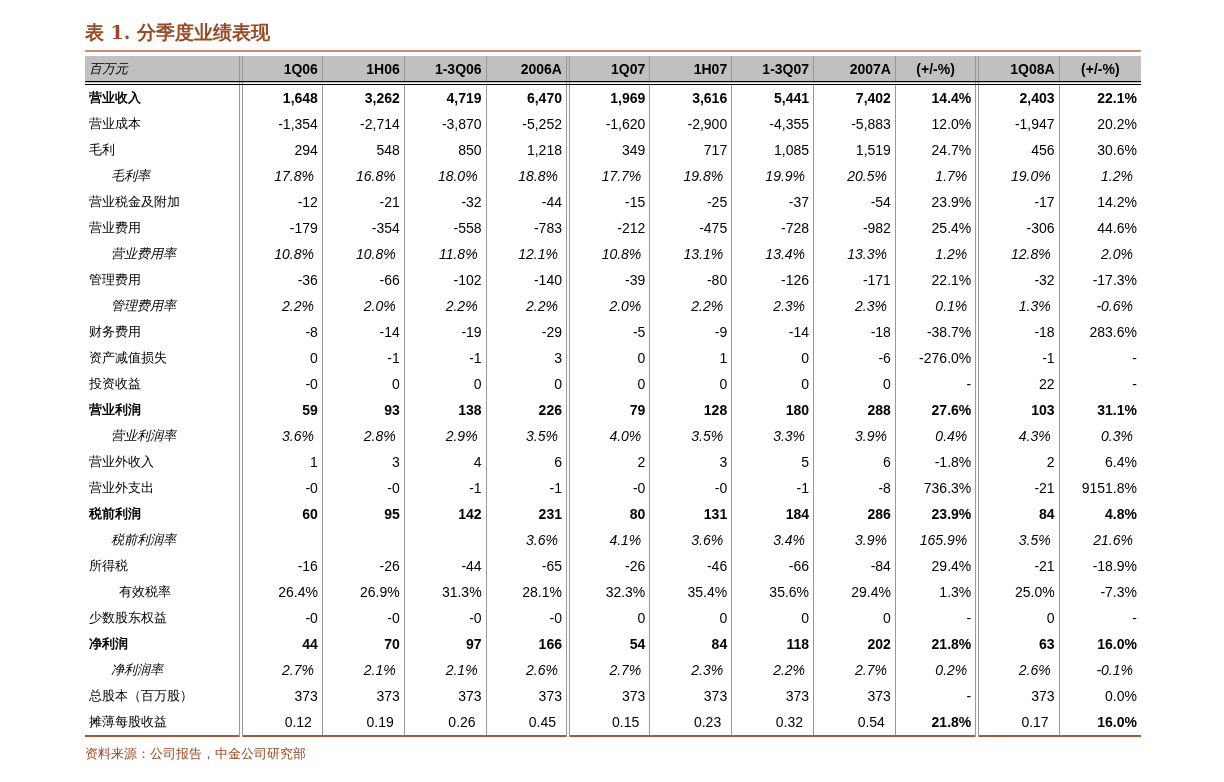 The height and width of the screenshot is (782, 1224). What do you see at coordinates (527, 644) in the screenshot?
I see `table-cell: 166` at bounding box center [527, 644].